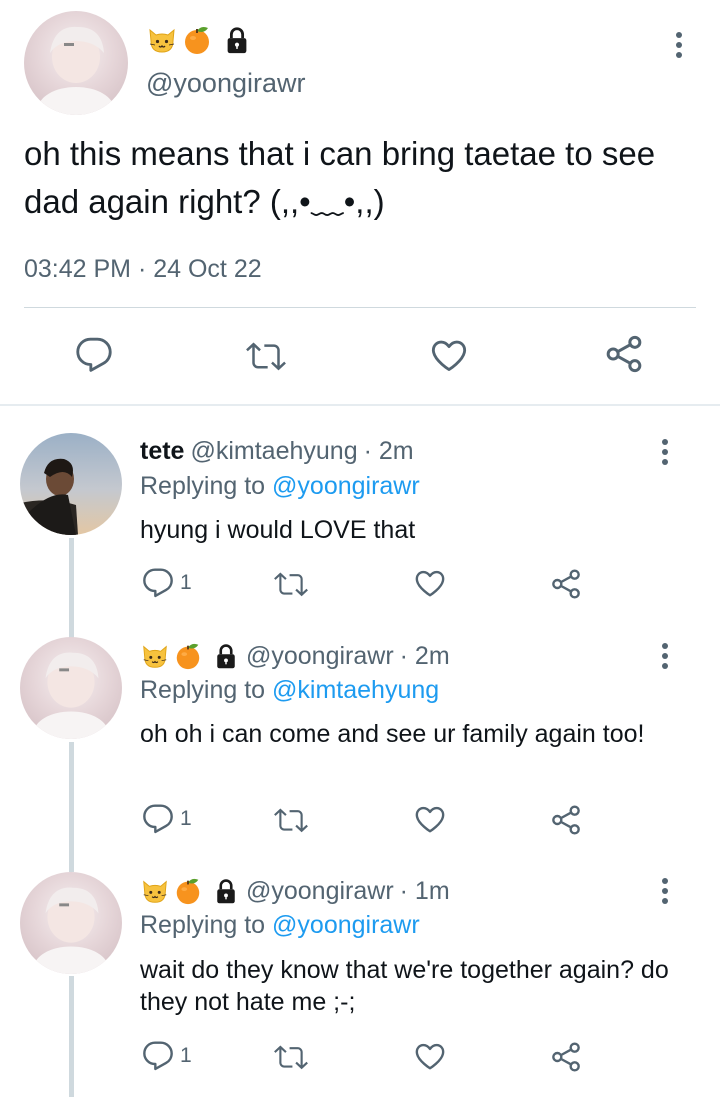  What do you see at coordinates (424, 890) in the screenshot?
I see `reply-time: · 1m` at bounding box center [424, 890].